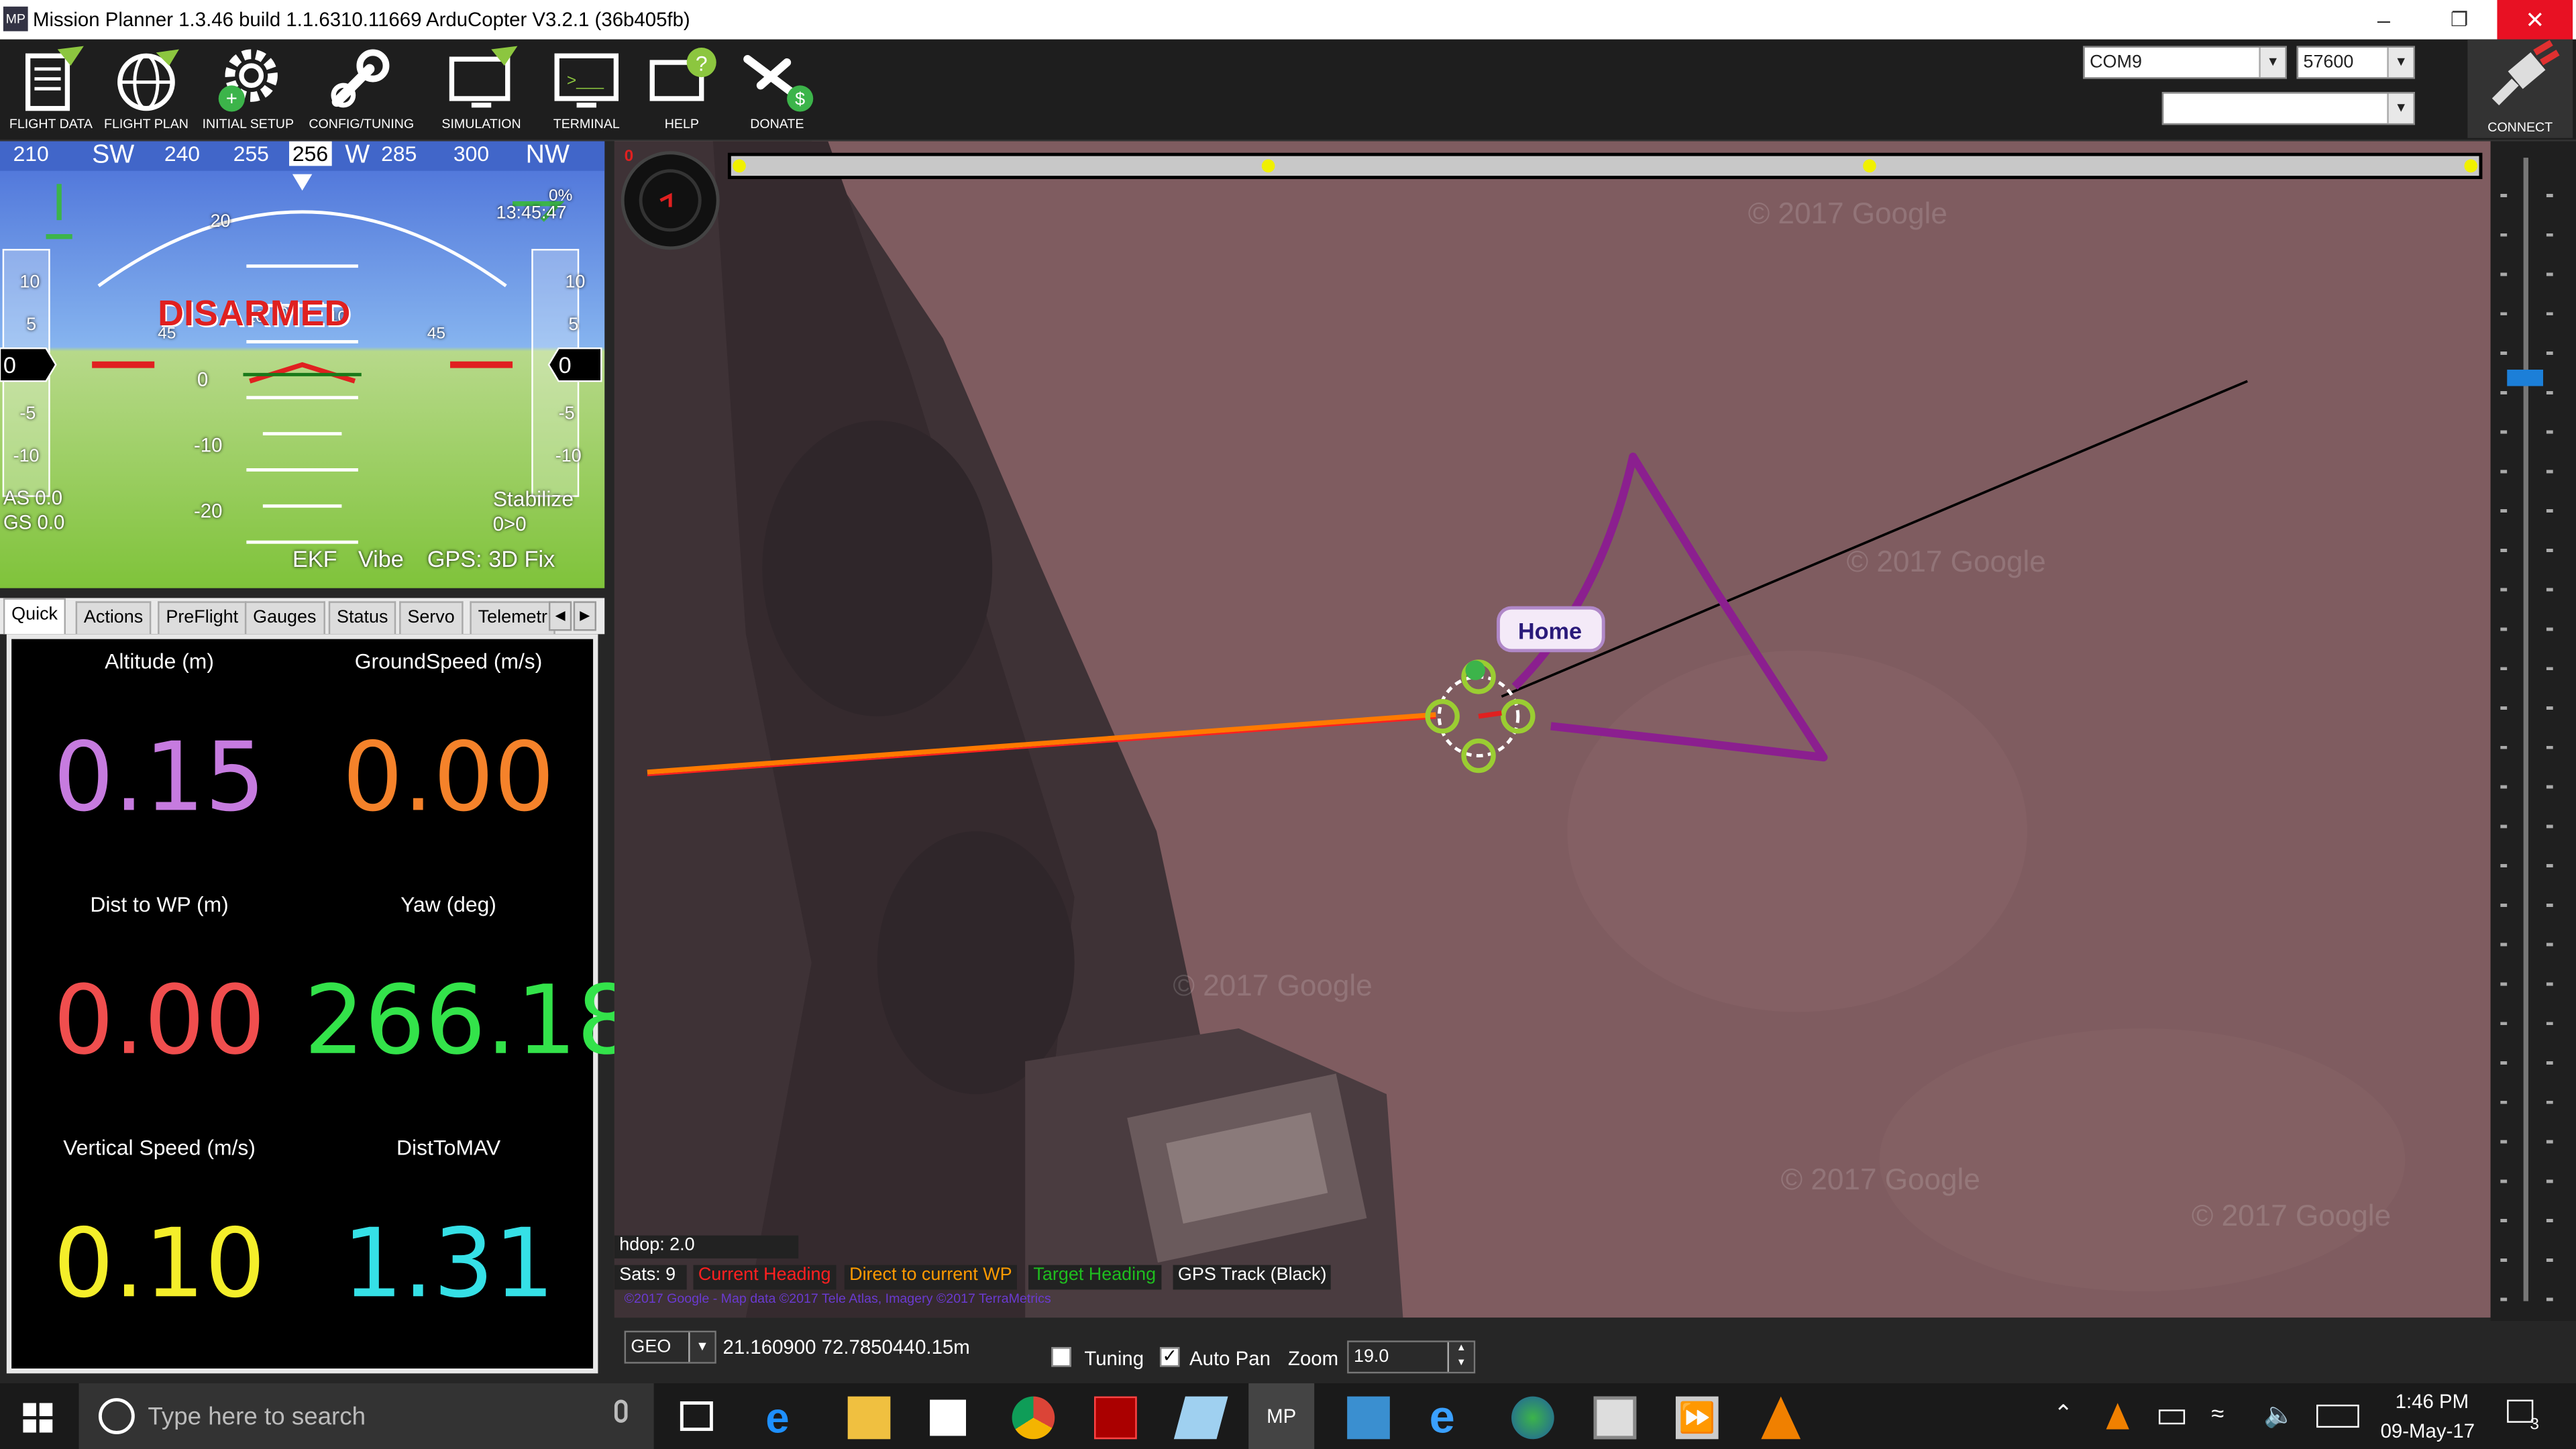  I want to click on flight-plan-button: FLIGHT PLAN, so click(146, 90).